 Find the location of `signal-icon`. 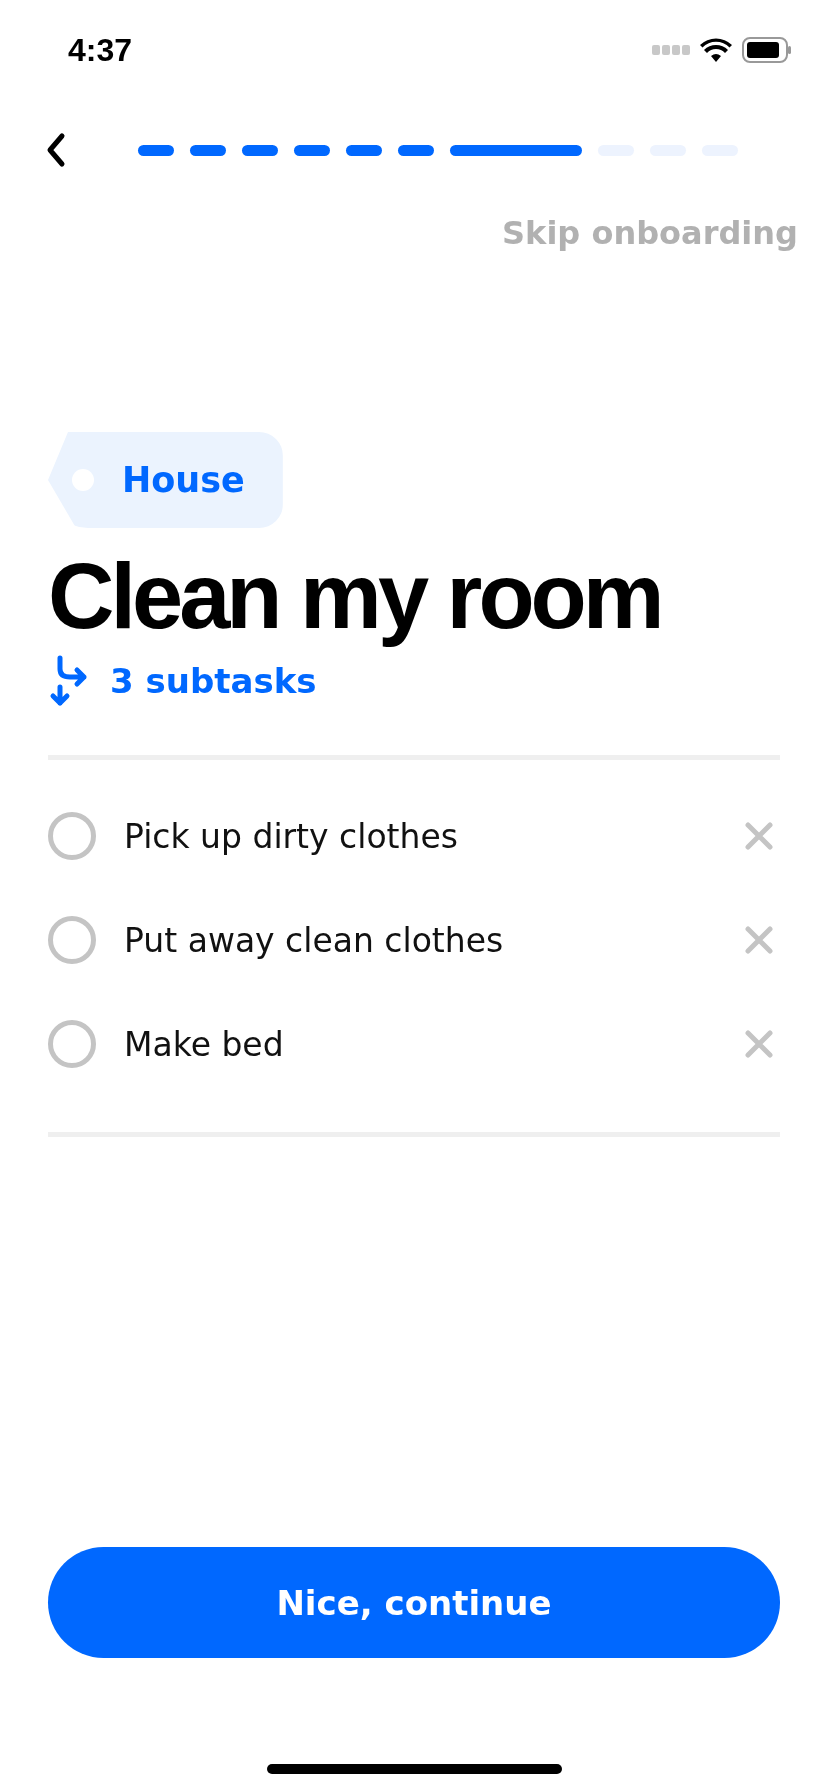

signal-icon is located at coordinates (671, 50).